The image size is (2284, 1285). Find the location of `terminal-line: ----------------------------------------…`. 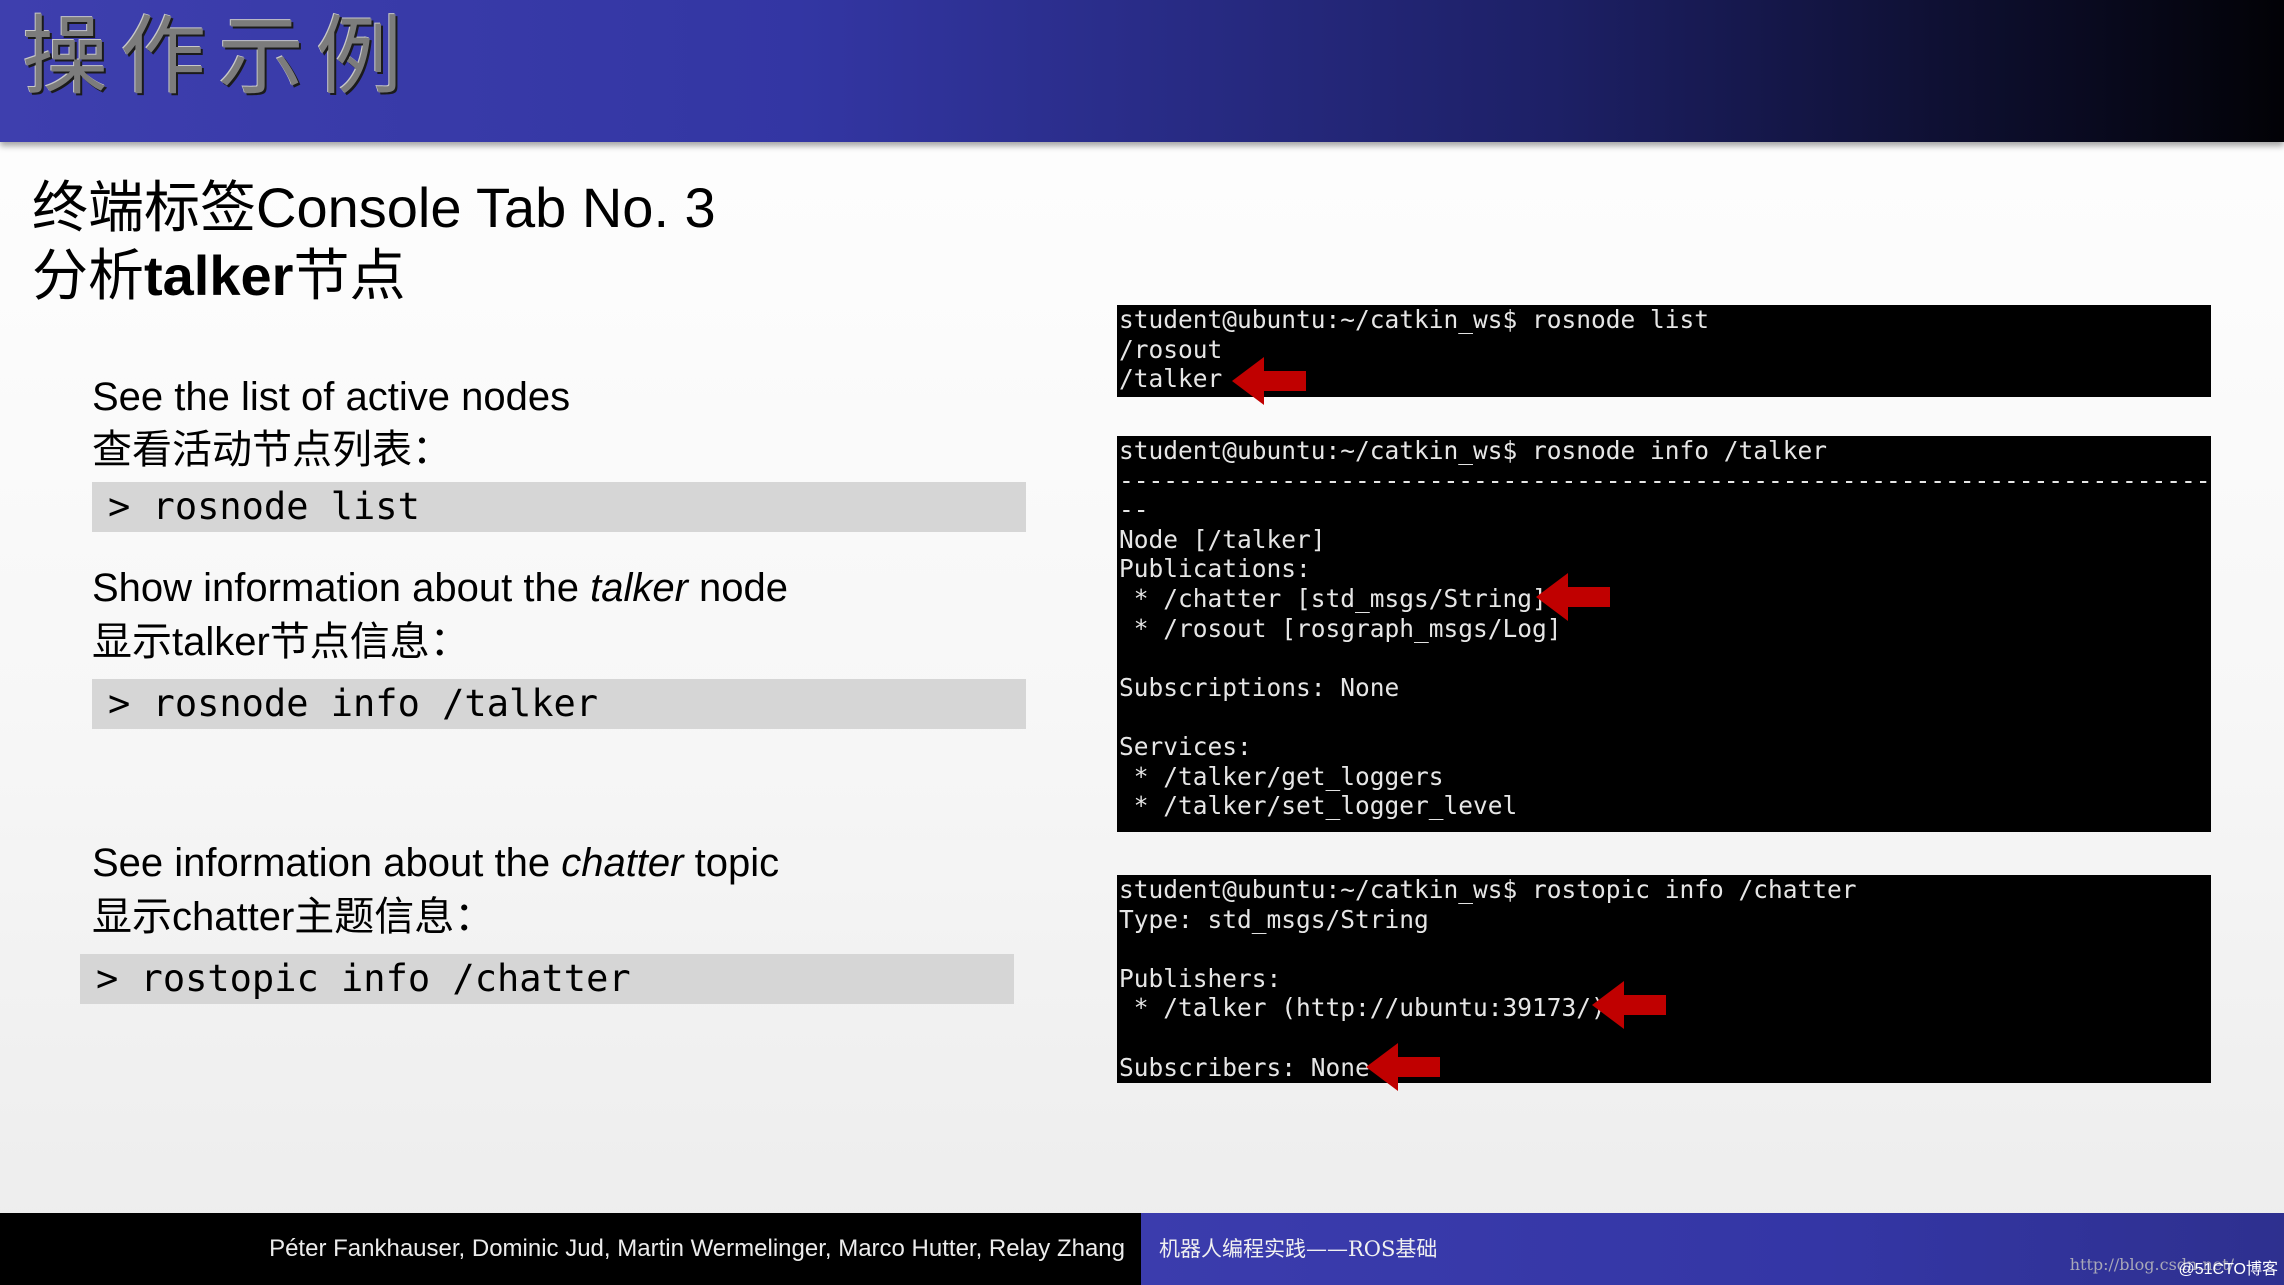

terminal-line: ----------------------------------------… is located at coordinates (1665, 480).